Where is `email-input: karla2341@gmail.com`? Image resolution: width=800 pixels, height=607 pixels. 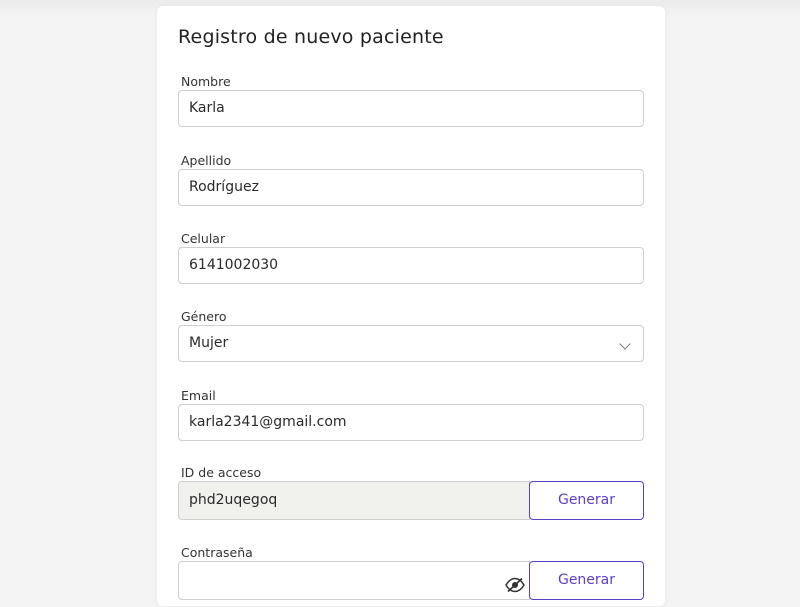
email-input: karla2341@gmail.com is located at coordinates (411, 422).